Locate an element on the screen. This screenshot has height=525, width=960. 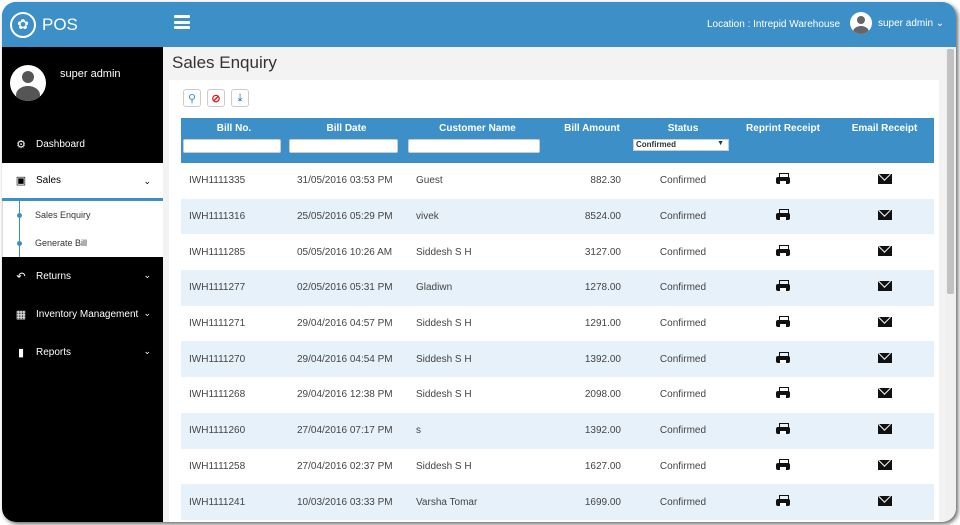
bill-date-cell: 25/05/2016 05:29 PM is located at coordinates (345, 217).